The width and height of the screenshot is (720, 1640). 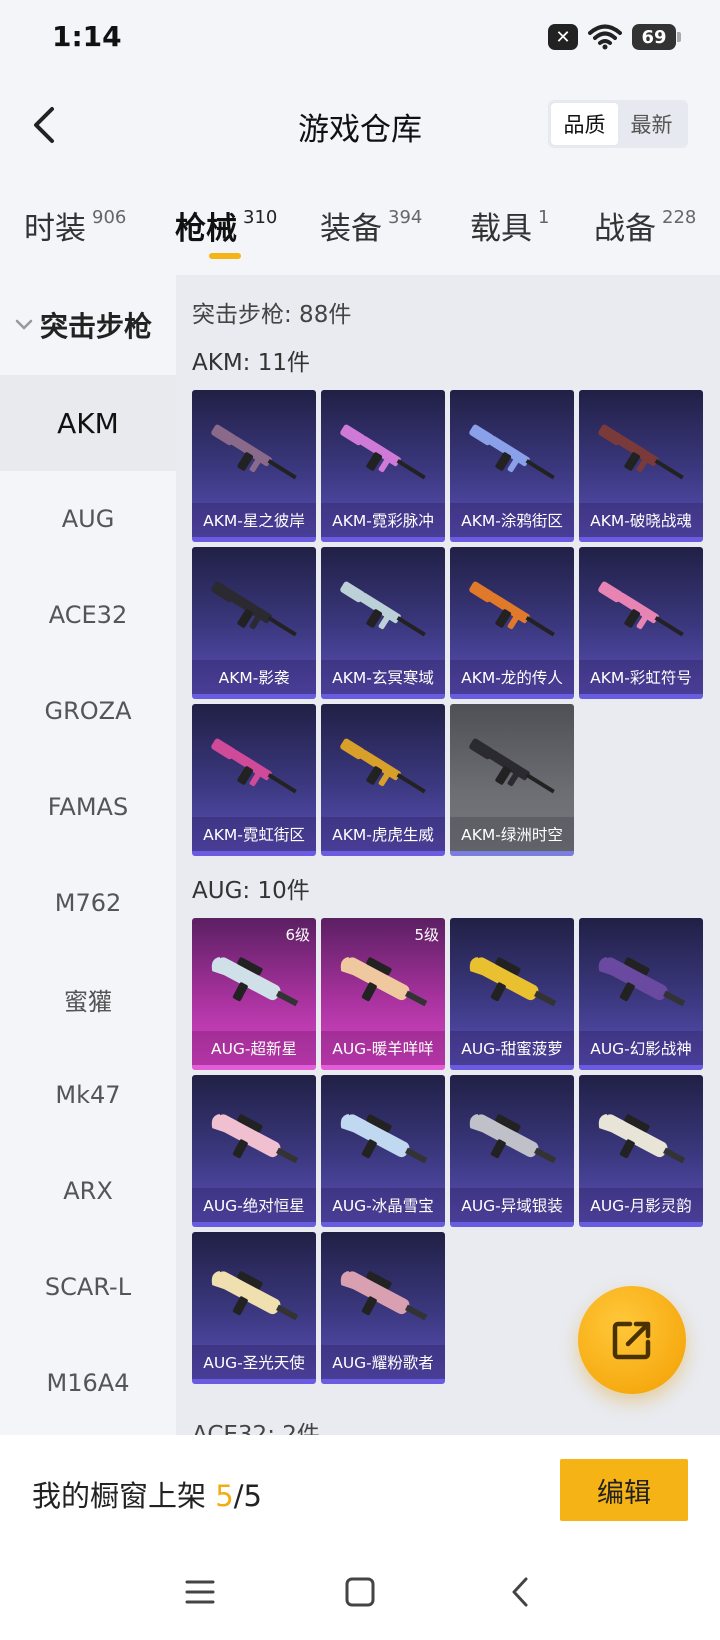 I want to click on skin-card: AUG-幻影战神, so click(x=641, y=994).